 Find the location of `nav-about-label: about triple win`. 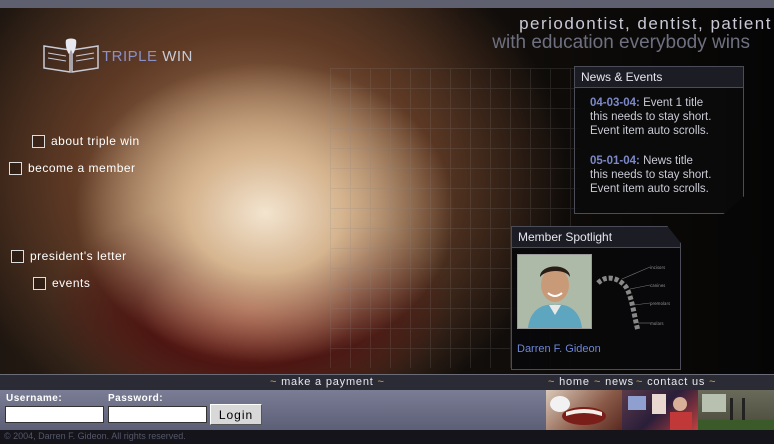

nav-about-label: about triple win is located at coordinates (95, 141).